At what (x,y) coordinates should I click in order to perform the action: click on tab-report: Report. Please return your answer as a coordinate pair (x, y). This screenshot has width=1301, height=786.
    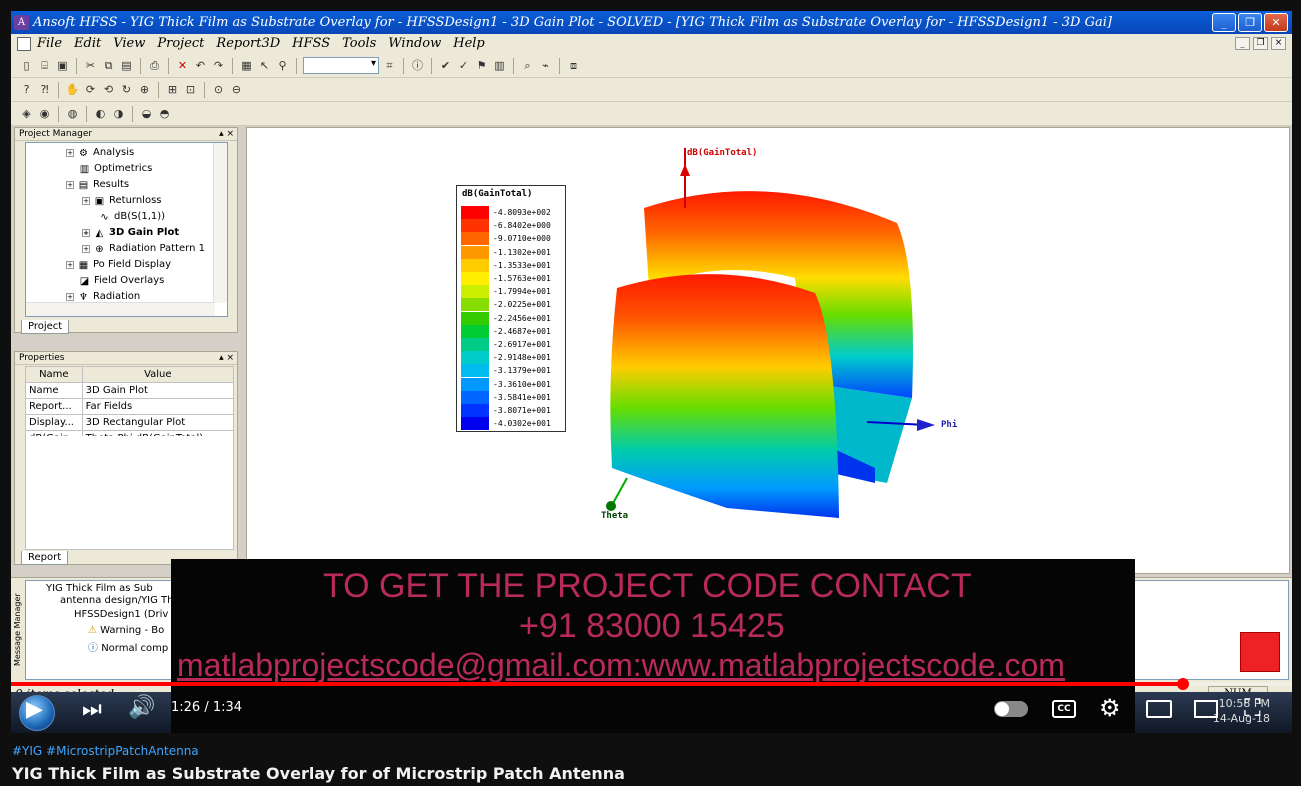
    Looking at the image, I should click on (45, 558).